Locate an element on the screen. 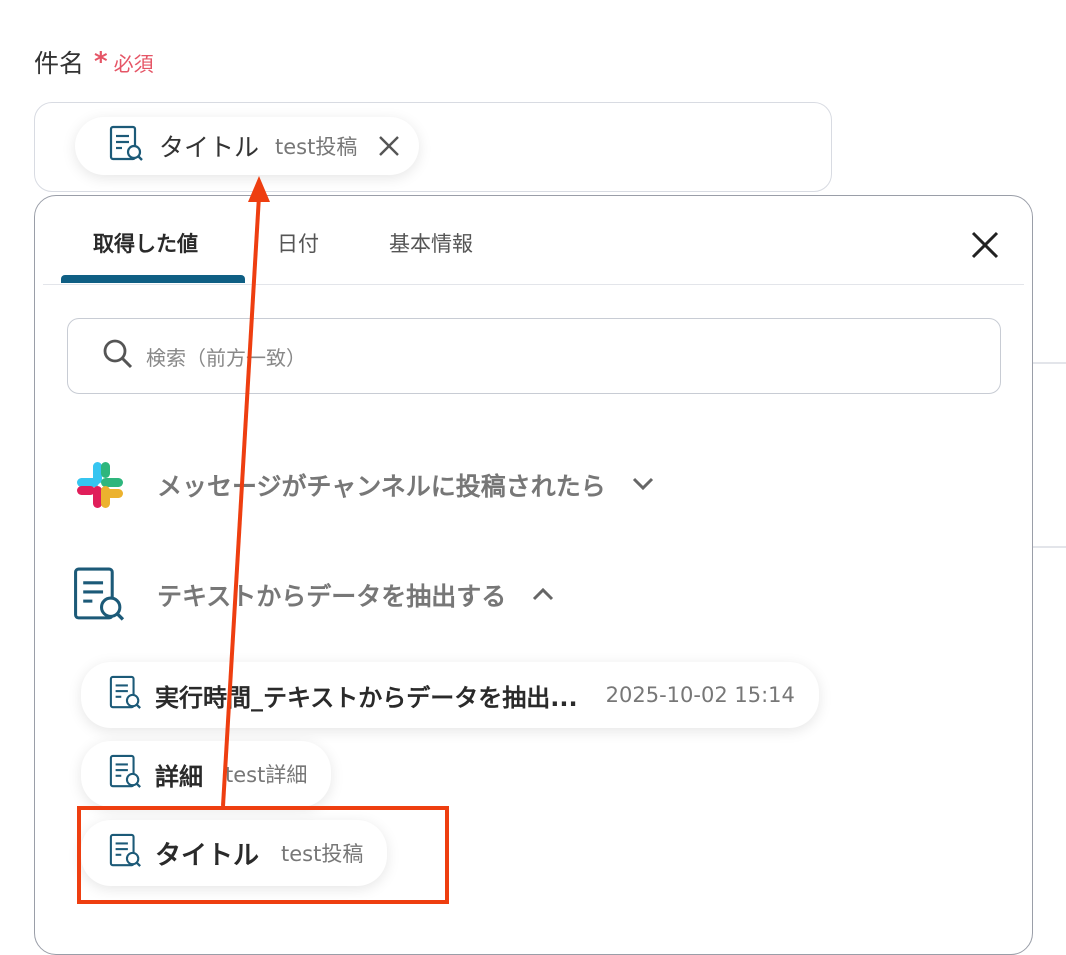  list-item: 実行時間_テキストからデータを抽出... 2025-10-02 15:14 is located at coordinates (450, 695).